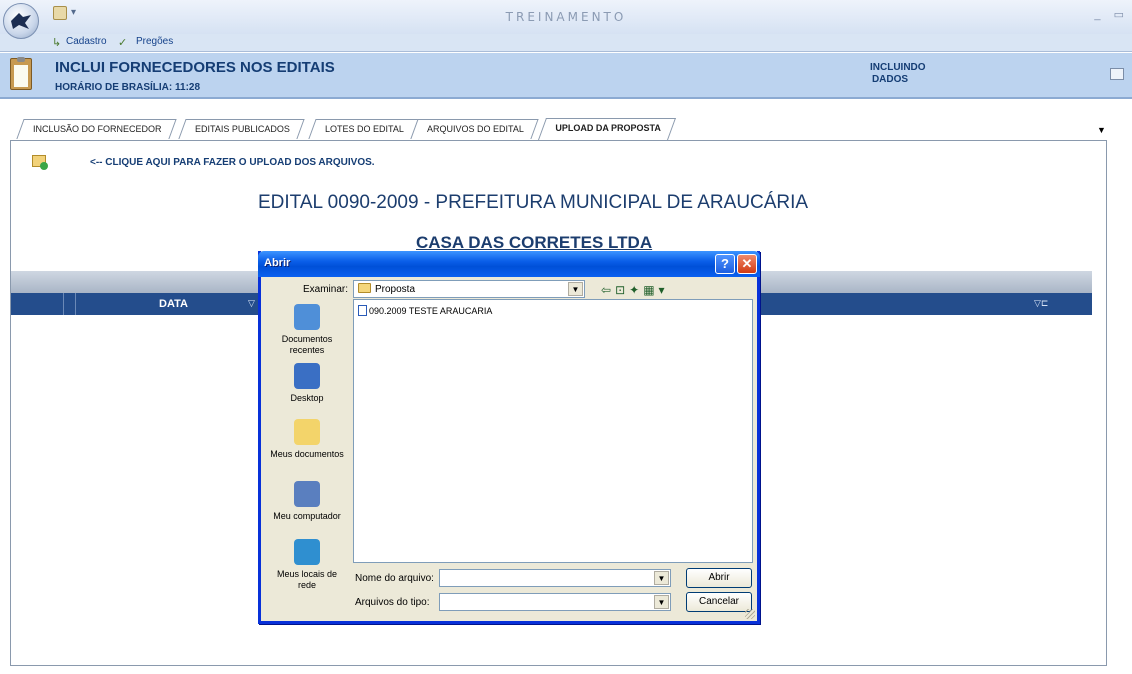 The width and height of the screenshot is (1132, 674). Describe the element at coordinates (154, 41) in the screenshot. I see `menu-pregoes: Pregões` at that location.